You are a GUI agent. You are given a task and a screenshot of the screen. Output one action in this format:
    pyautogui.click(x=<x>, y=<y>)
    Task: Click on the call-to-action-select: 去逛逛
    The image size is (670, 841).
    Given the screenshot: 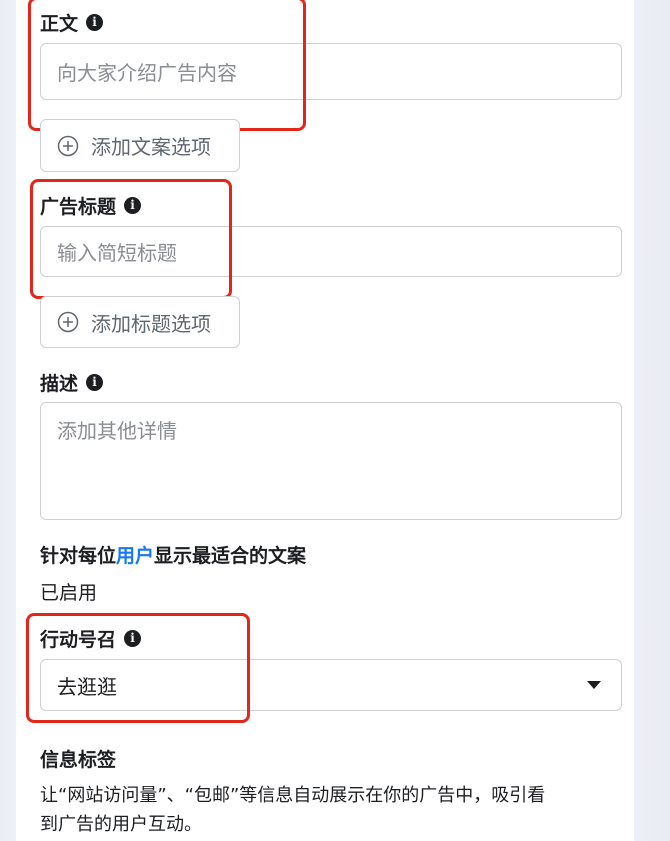 What is the action you would take?
    pyautogui.click(x=331, y=685)
    